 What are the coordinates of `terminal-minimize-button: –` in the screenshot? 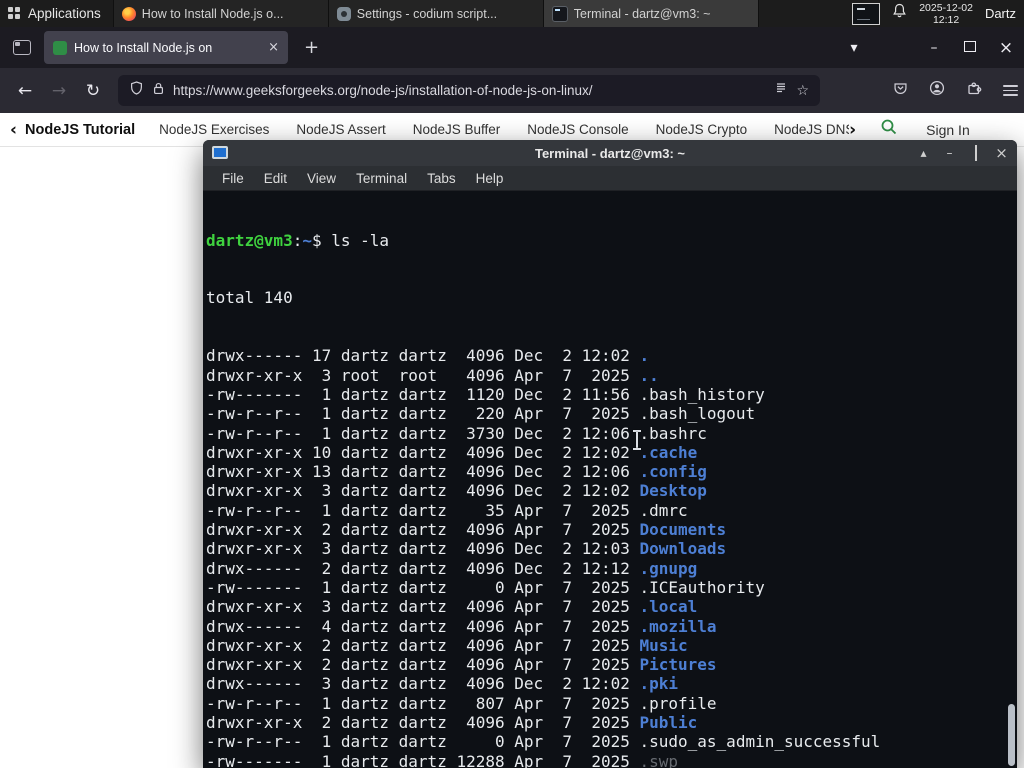 It's located at (949, 153).